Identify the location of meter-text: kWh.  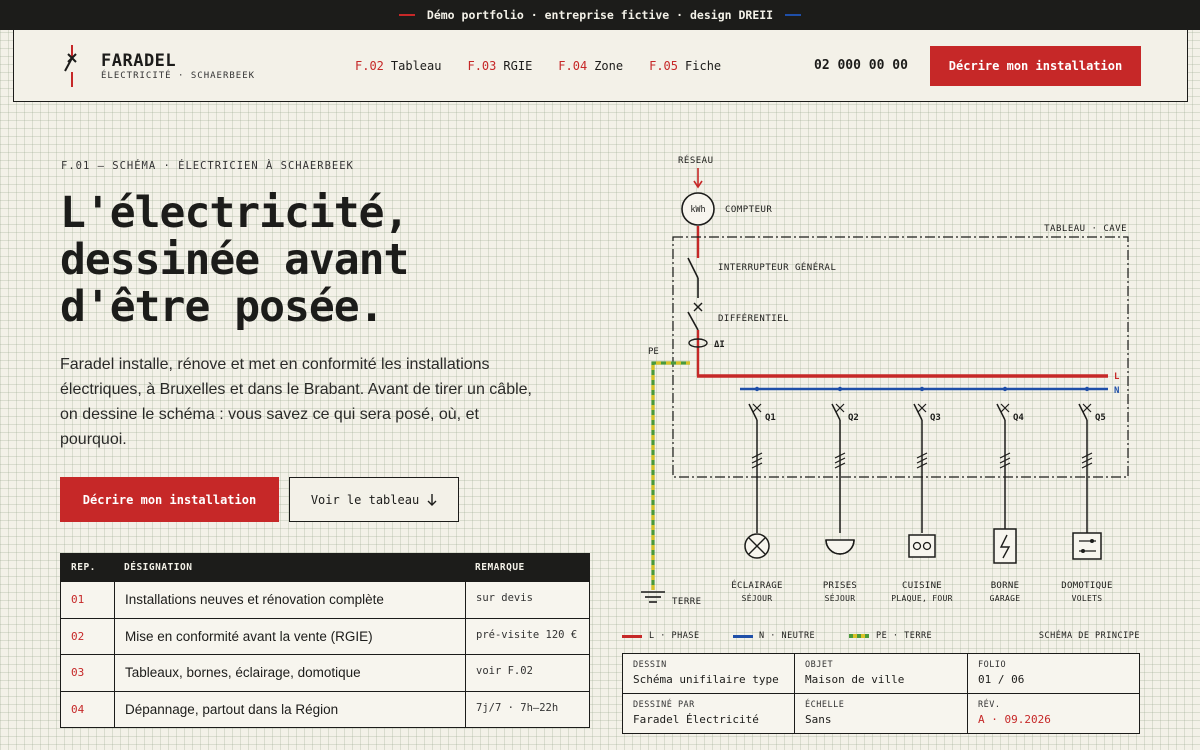
(697, 210).